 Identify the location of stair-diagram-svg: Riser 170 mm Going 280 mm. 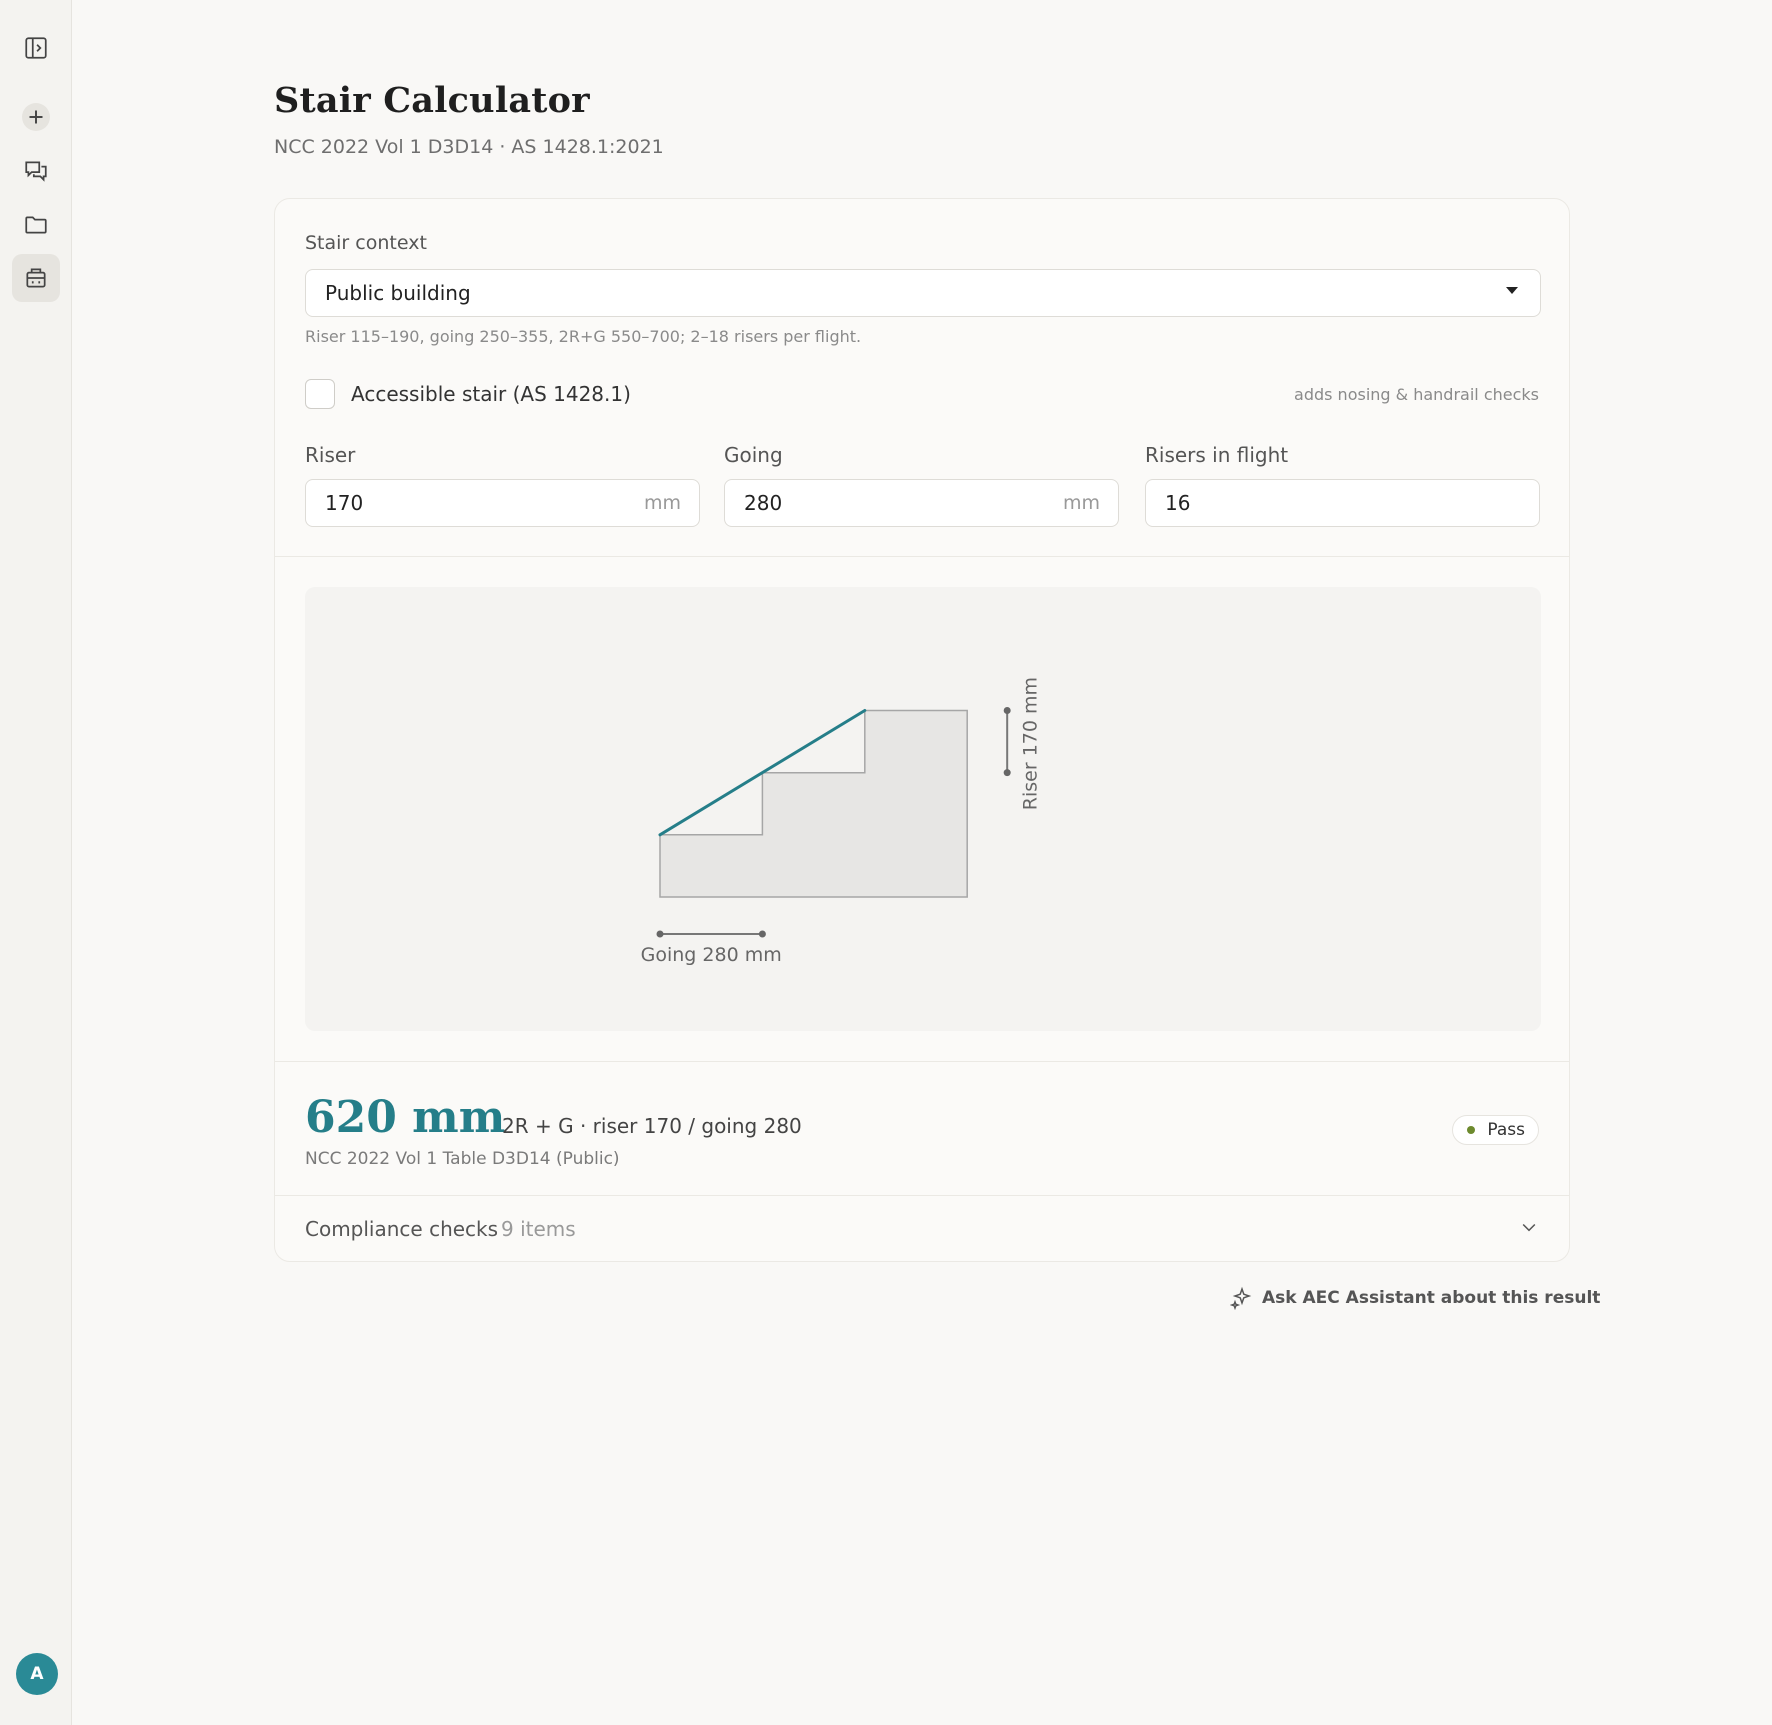
(841, 821).